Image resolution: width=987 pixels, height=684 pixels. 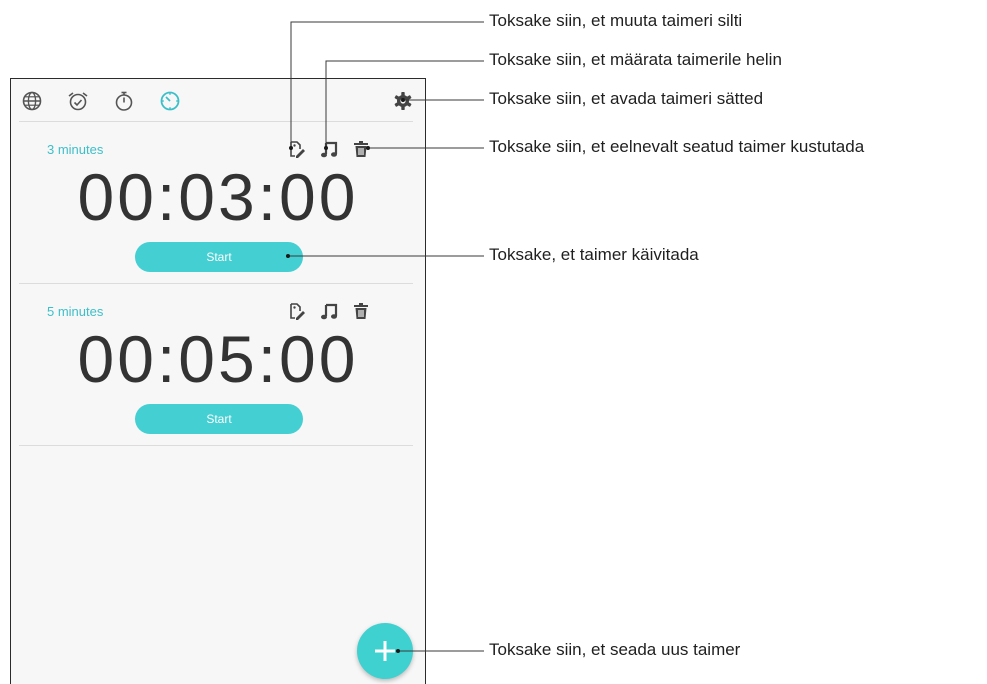 I want to click on tab-bar, so click(x=218, y=100).